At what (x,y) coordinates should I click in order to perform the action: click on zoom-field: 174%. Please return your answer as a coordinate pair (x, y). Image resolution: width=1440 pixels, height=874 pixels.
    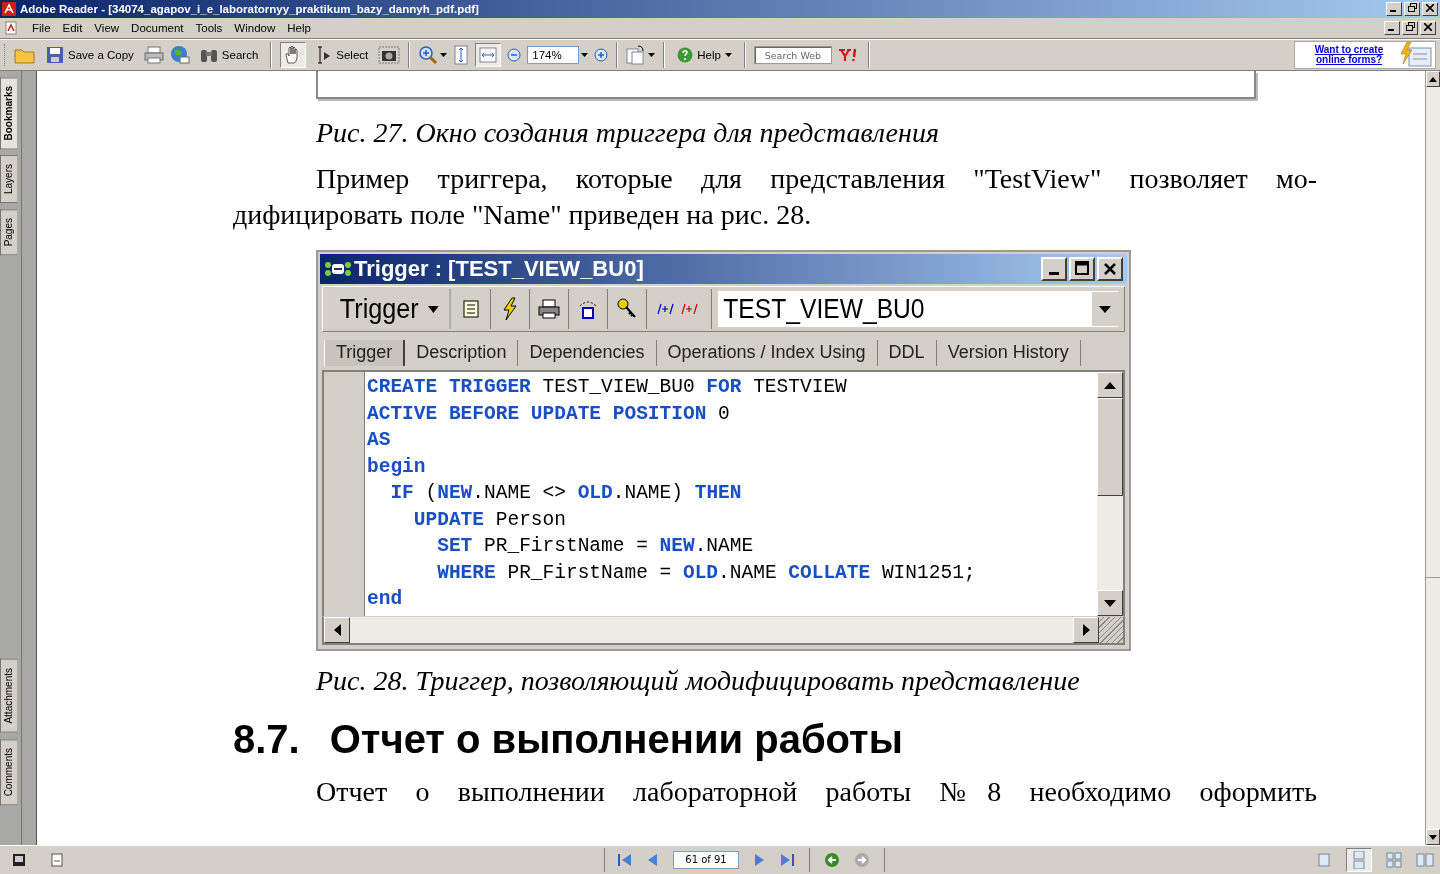
    Looking at the image, I should click on (553, 55).